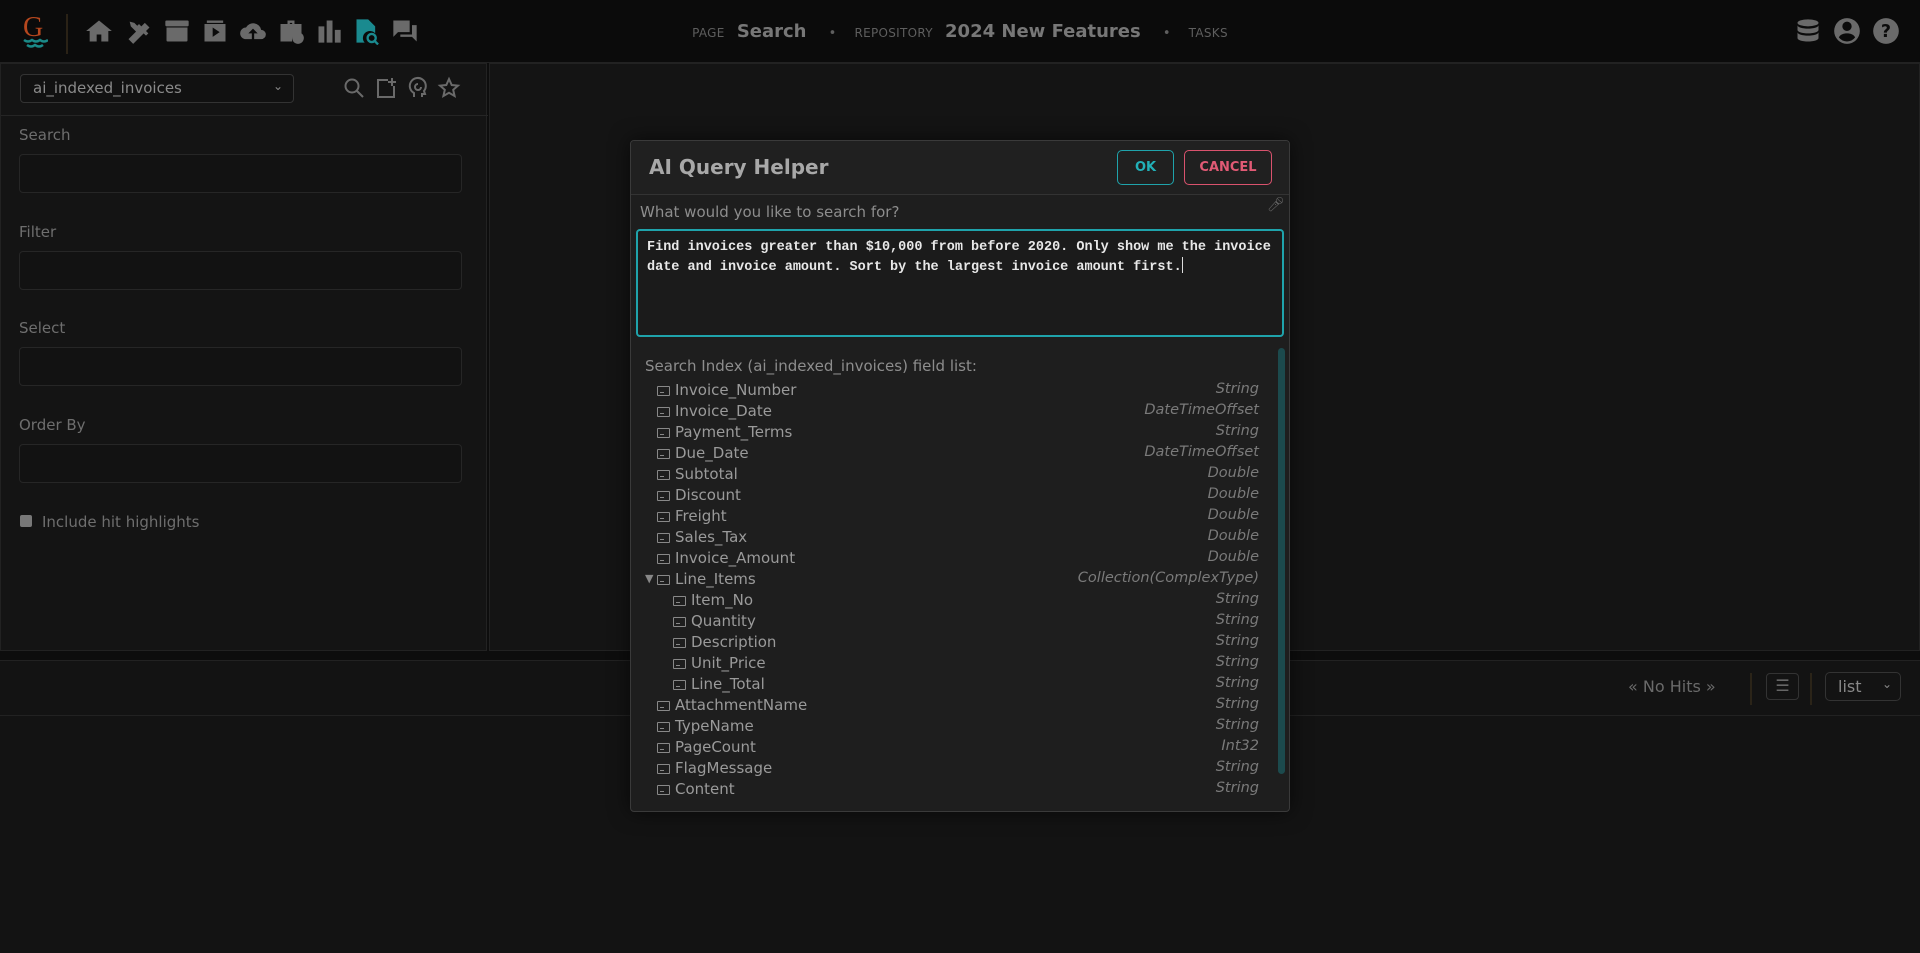 This screenshot has width=1920, height=953. I want to click on field-row: ▼ Line_Items Collection(ComplexType), so click(951, 580).